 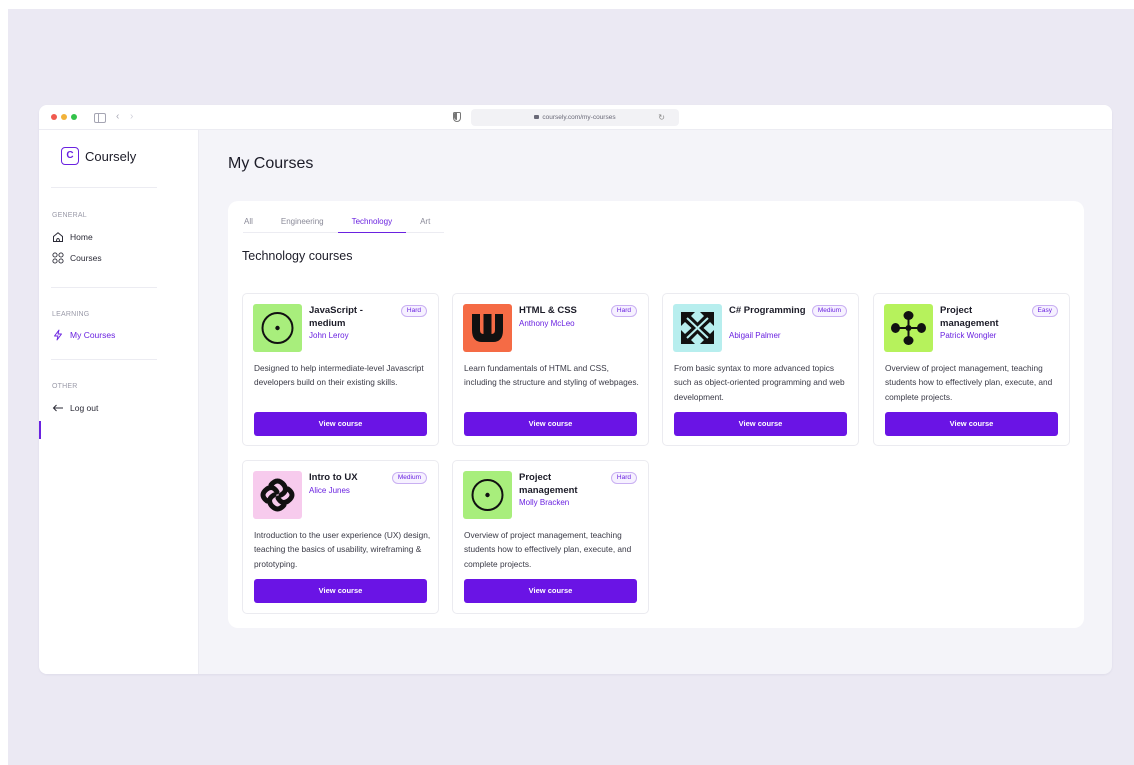 I want to click on url-text: coursely.com/my-courses, so click(x=579, y=117).